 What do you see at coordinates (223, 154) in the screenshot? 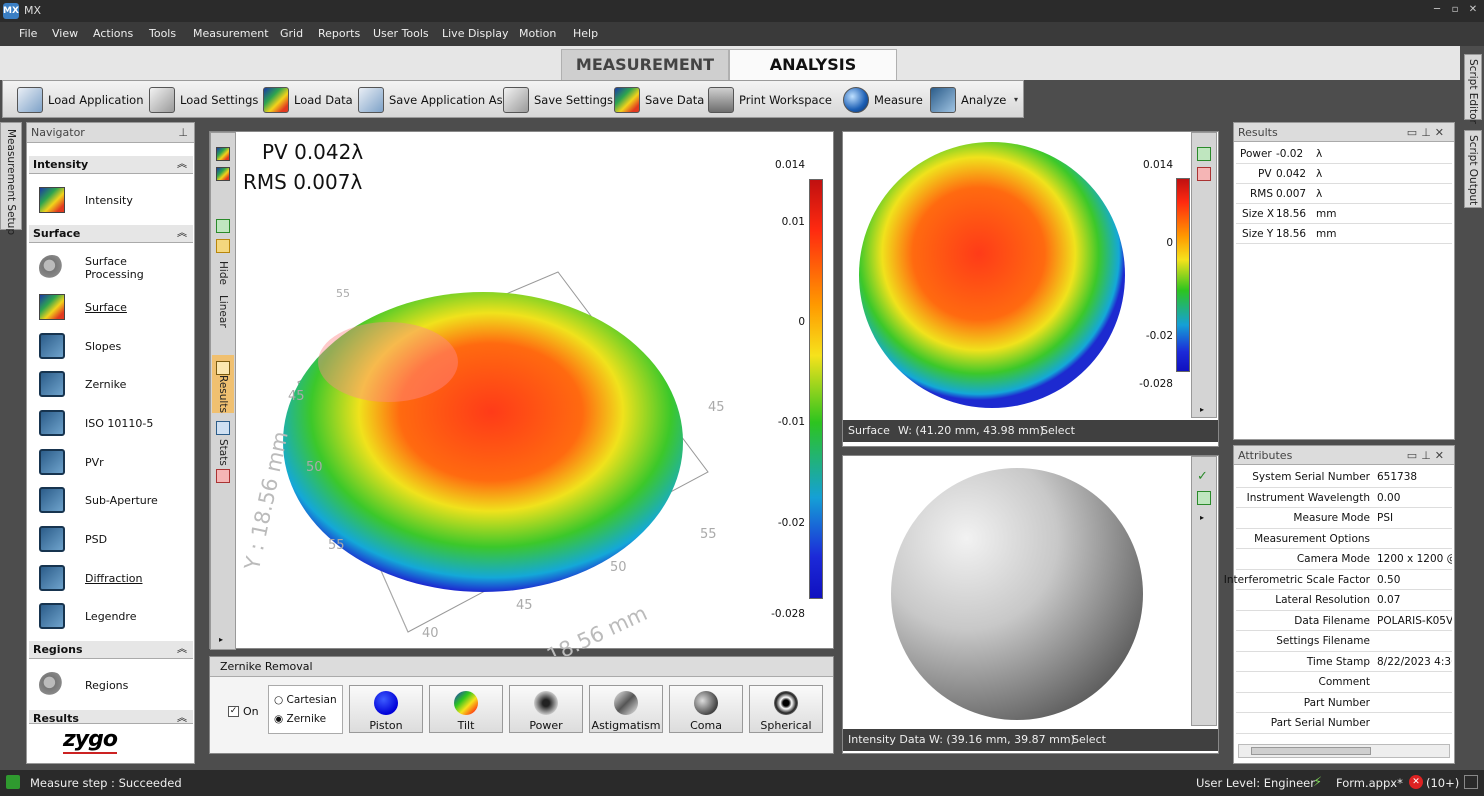
I see `load-icon` at bounding box center [223, 154].